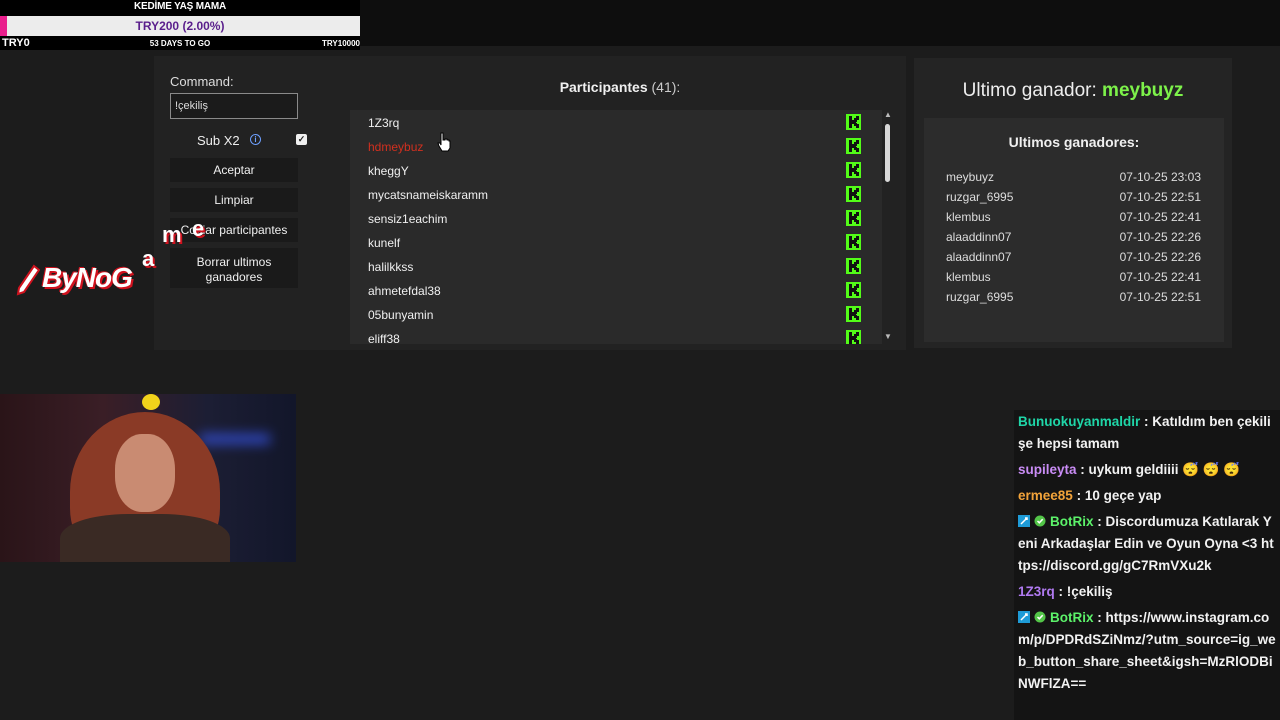 This screenshot has height=720, width=1280. Describe the element at coordinates (218, 140) in the screenshot. I see `sub-x2-label: Sub X2` at that location.